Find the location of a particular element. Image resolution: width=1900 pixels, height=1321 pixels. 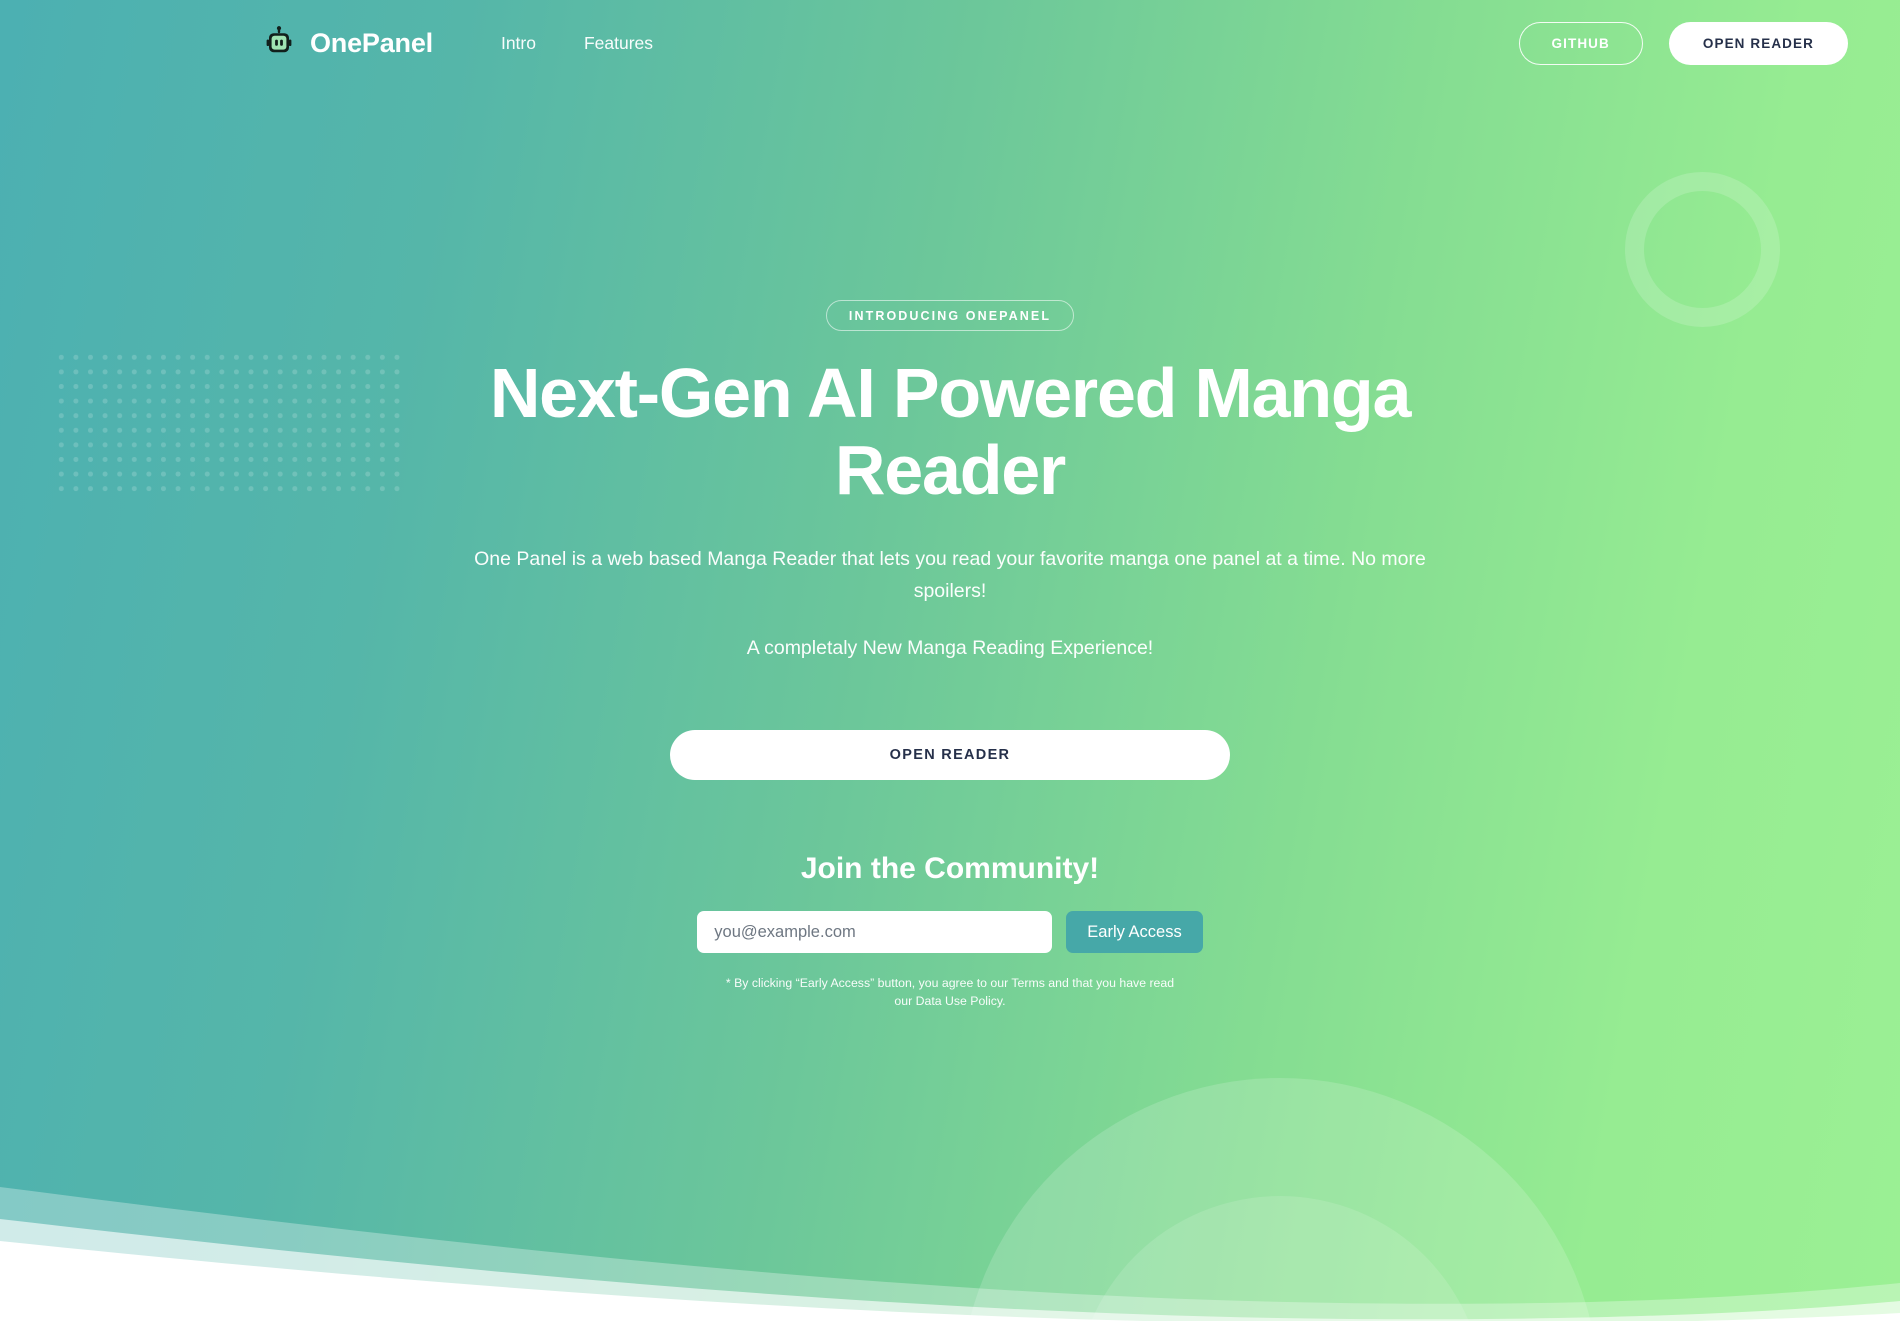

cta-container: OPEN READER is located at coordinates (950, 755).